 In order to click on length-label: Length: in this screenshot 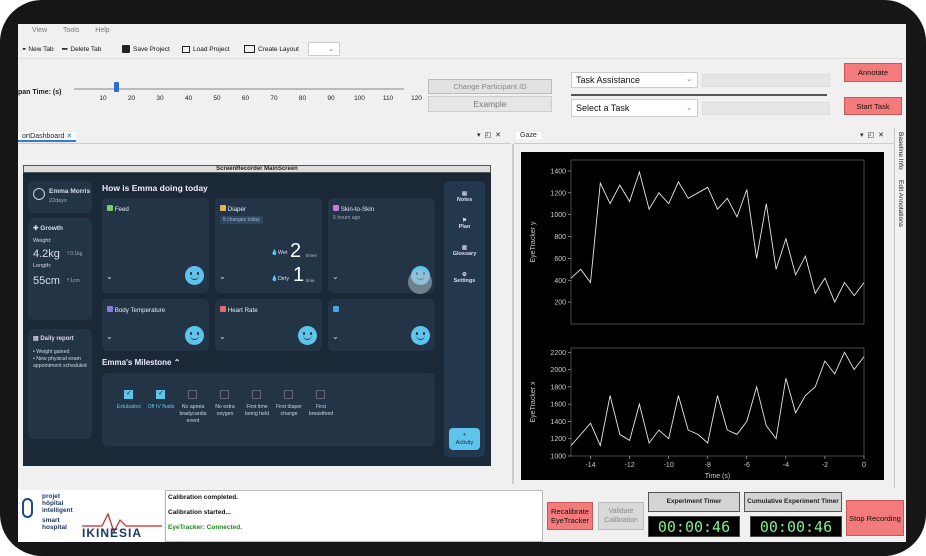, I will do `click(42, 266)`.